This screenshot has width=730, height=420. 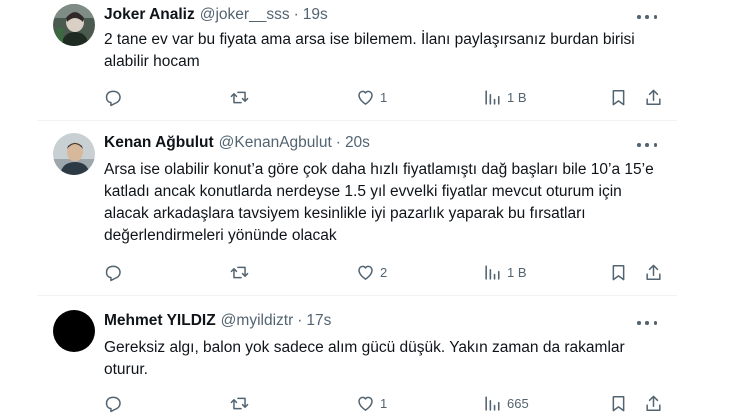 What do you see at coordinates (149, 15) in the screenshot?
I see `display-name: Joker Analiz` at bounding box center [149, 15].